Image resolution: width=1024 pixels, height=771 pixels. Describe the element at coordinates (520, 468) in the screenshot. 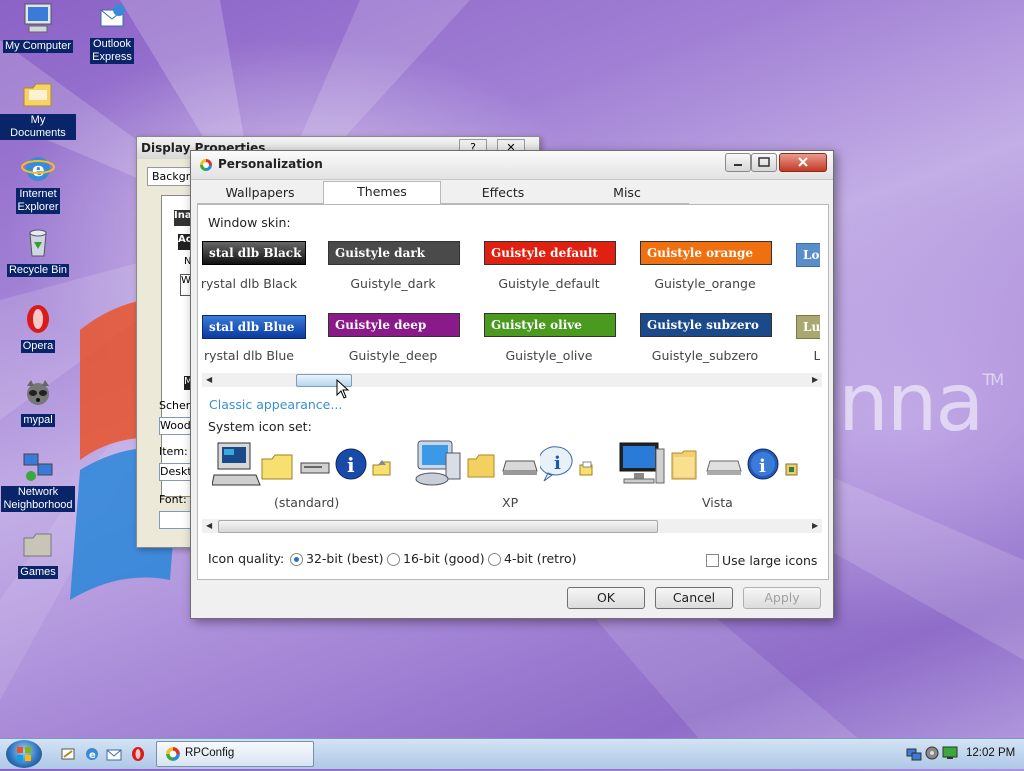

I see `xp-drive-icon` at that location.